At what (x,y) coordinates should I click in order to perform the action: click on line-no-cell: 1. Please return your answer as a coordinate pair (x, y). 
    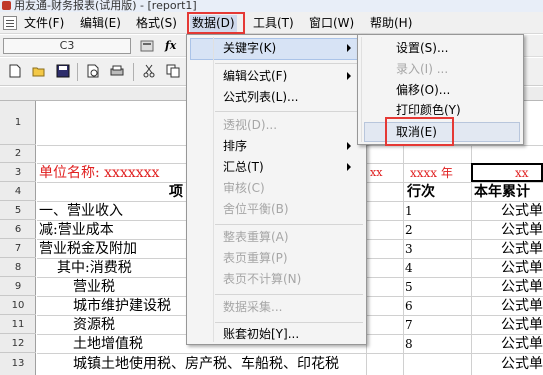
    Looking at the image, I should click on (409, 211).